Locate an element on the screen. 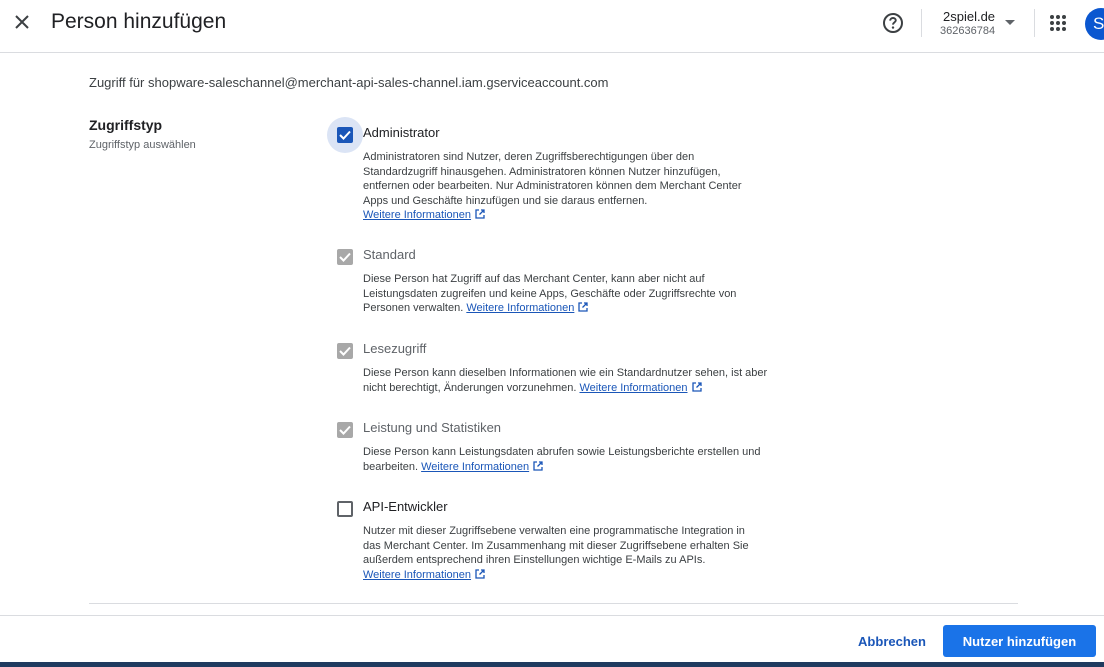  content-divider is located at coordinates (553, 603).